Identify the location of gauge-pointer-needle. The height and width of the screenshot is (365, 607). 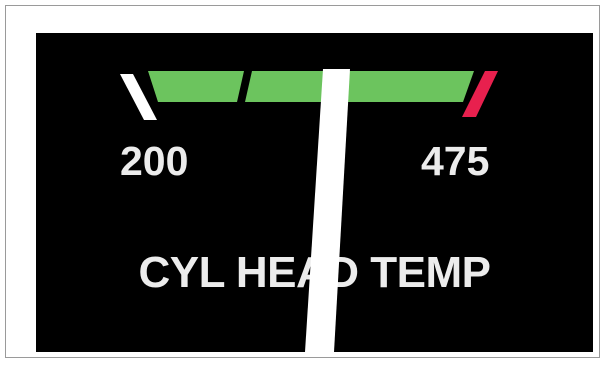
(327, 210).